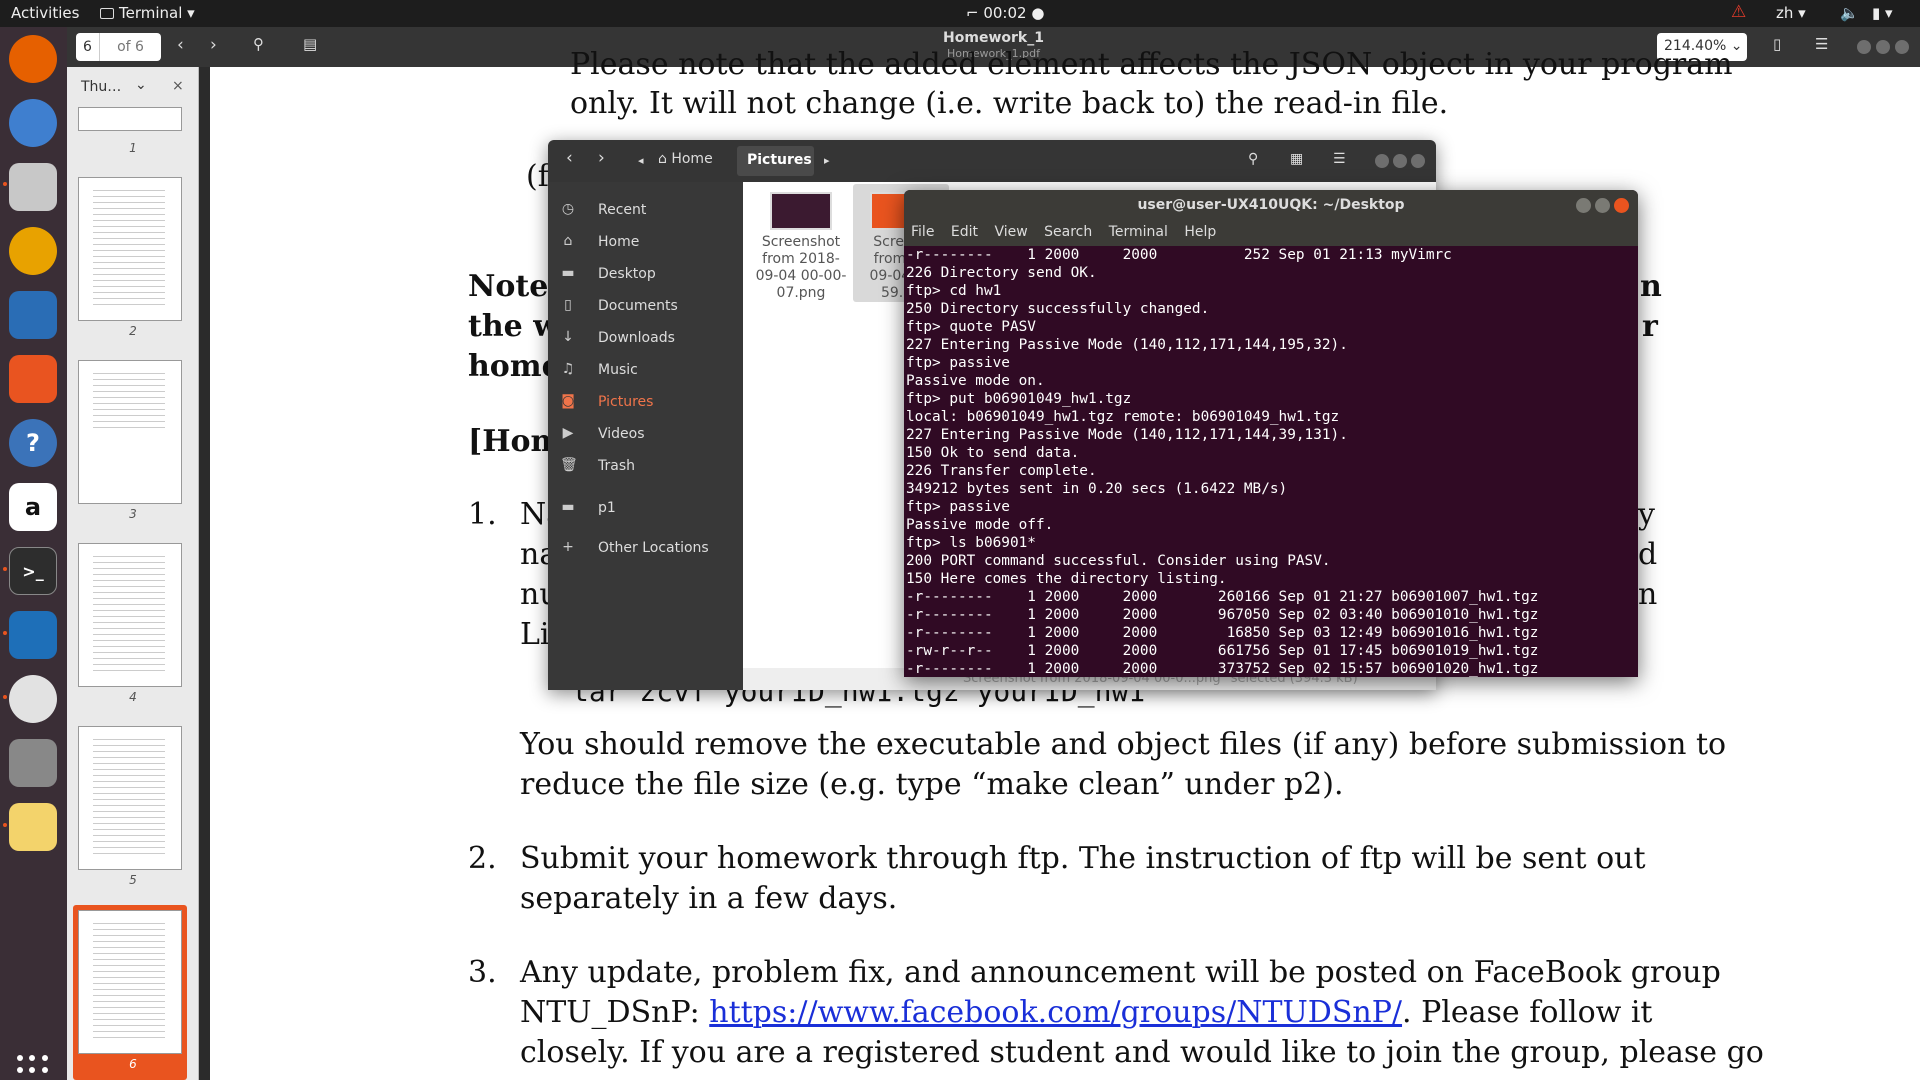 The height and width of the screenshot is (1080, 1920). I want to click on path-left-icon: ◂, so click(641, 160).